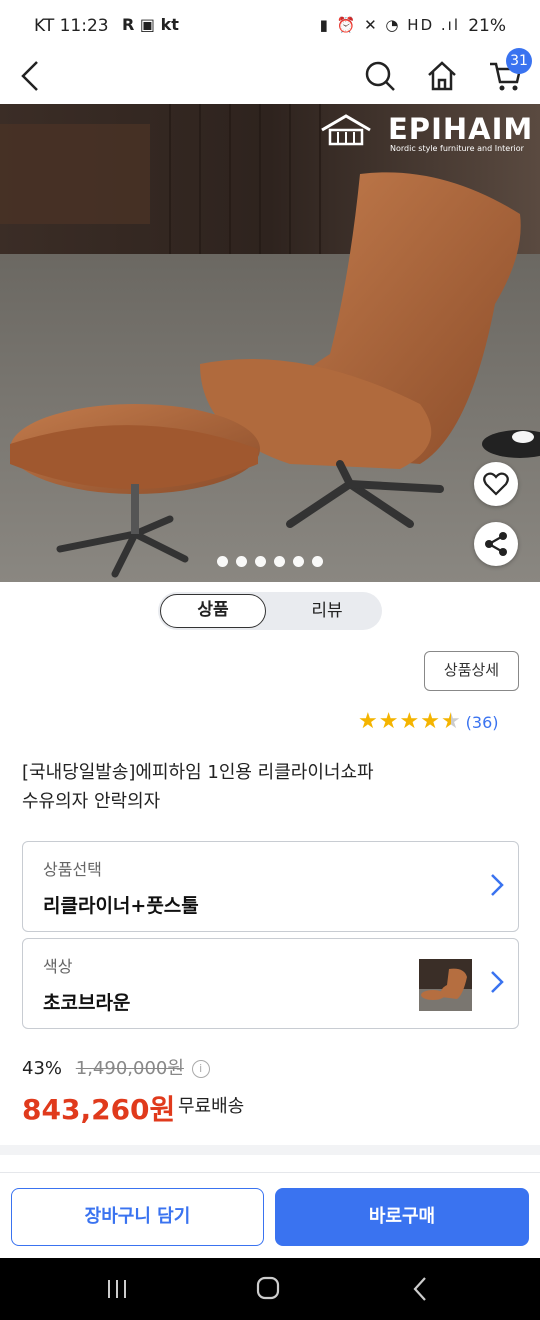  I want to click on heart-icon, so click(496, 484).